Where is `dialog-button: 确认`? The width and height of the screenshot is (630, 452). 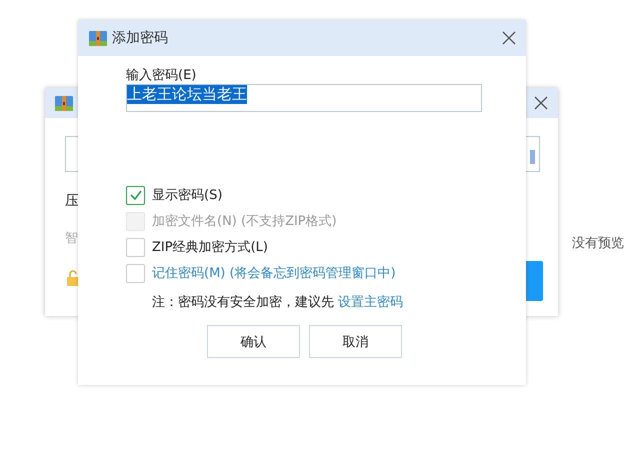
dialog-button: 确认 is located at coordinates (253, 341).